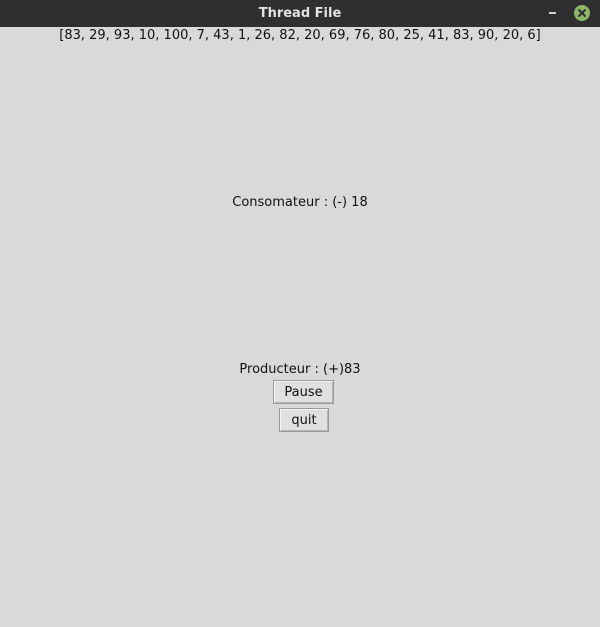  I want to click on consumer-status-label: Consomateur : (-) 18, so click(300, 202).